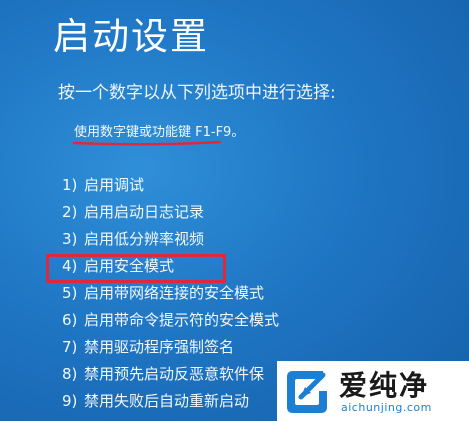 The height and width of the screenshot is (421, 469). What do you see at coordinates (144, 239) in the screenshot?
I see `option-label: 启用低分辨率视频` at bounding box center [144, 239].